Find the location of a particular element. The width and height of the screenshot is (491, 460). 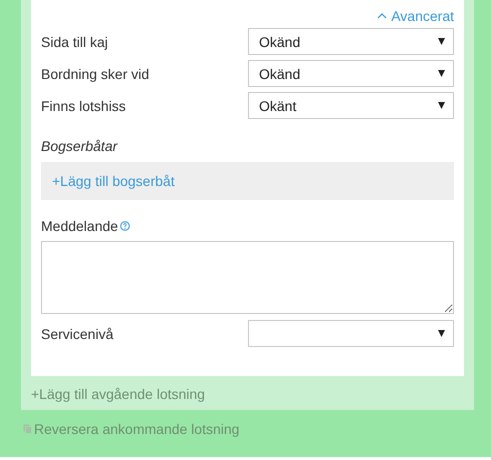

section-heading: Bogserbåtar is located at coordinates (80, 146).